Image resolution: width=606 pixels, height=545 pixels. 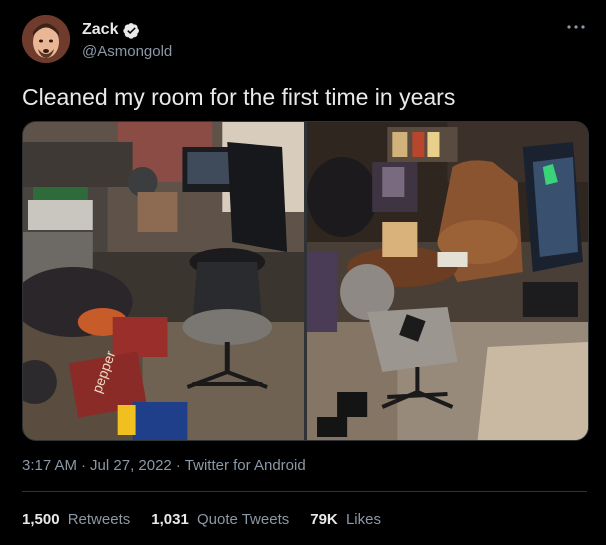 What do you see at coordinates (304, 491) in the screenshot?
I see `divider` at bounding box center [304, 491].